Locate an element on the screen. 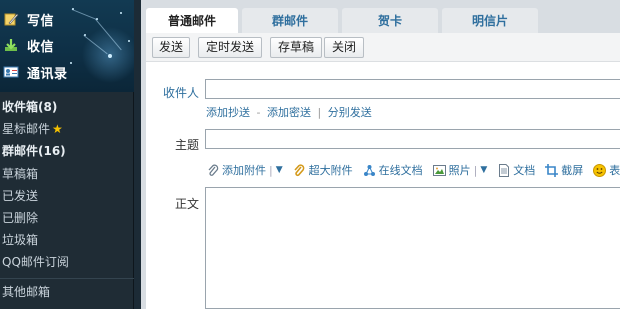  folder-sent: 已发送 is located at coordinates (67, 196).